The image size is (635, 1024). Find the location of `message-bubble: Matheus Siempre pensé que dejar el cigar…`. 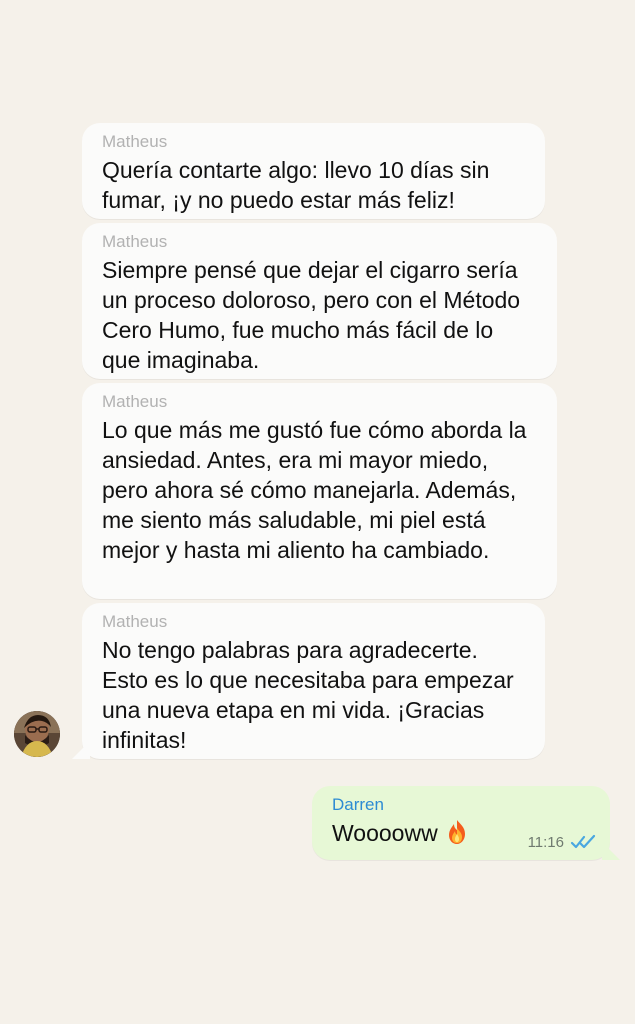

message-bubble: Matheus Siempre pensé que dejar el cigar… is located at coordinates (319, 301).